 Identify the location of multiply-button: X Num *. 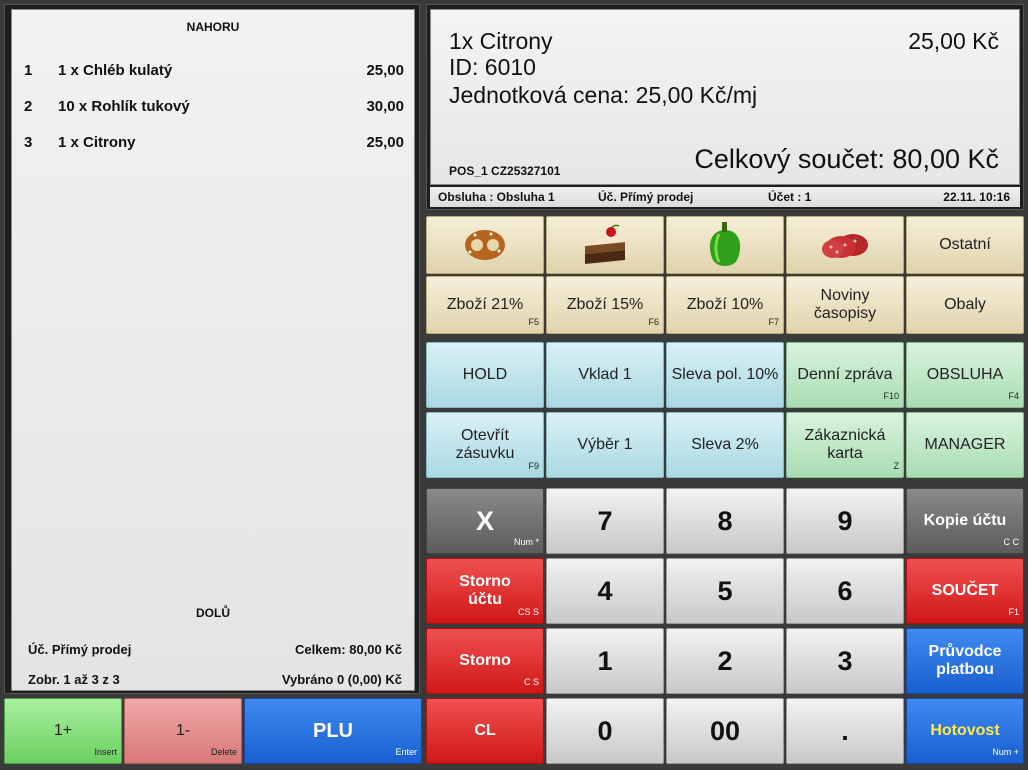
(485, 521).